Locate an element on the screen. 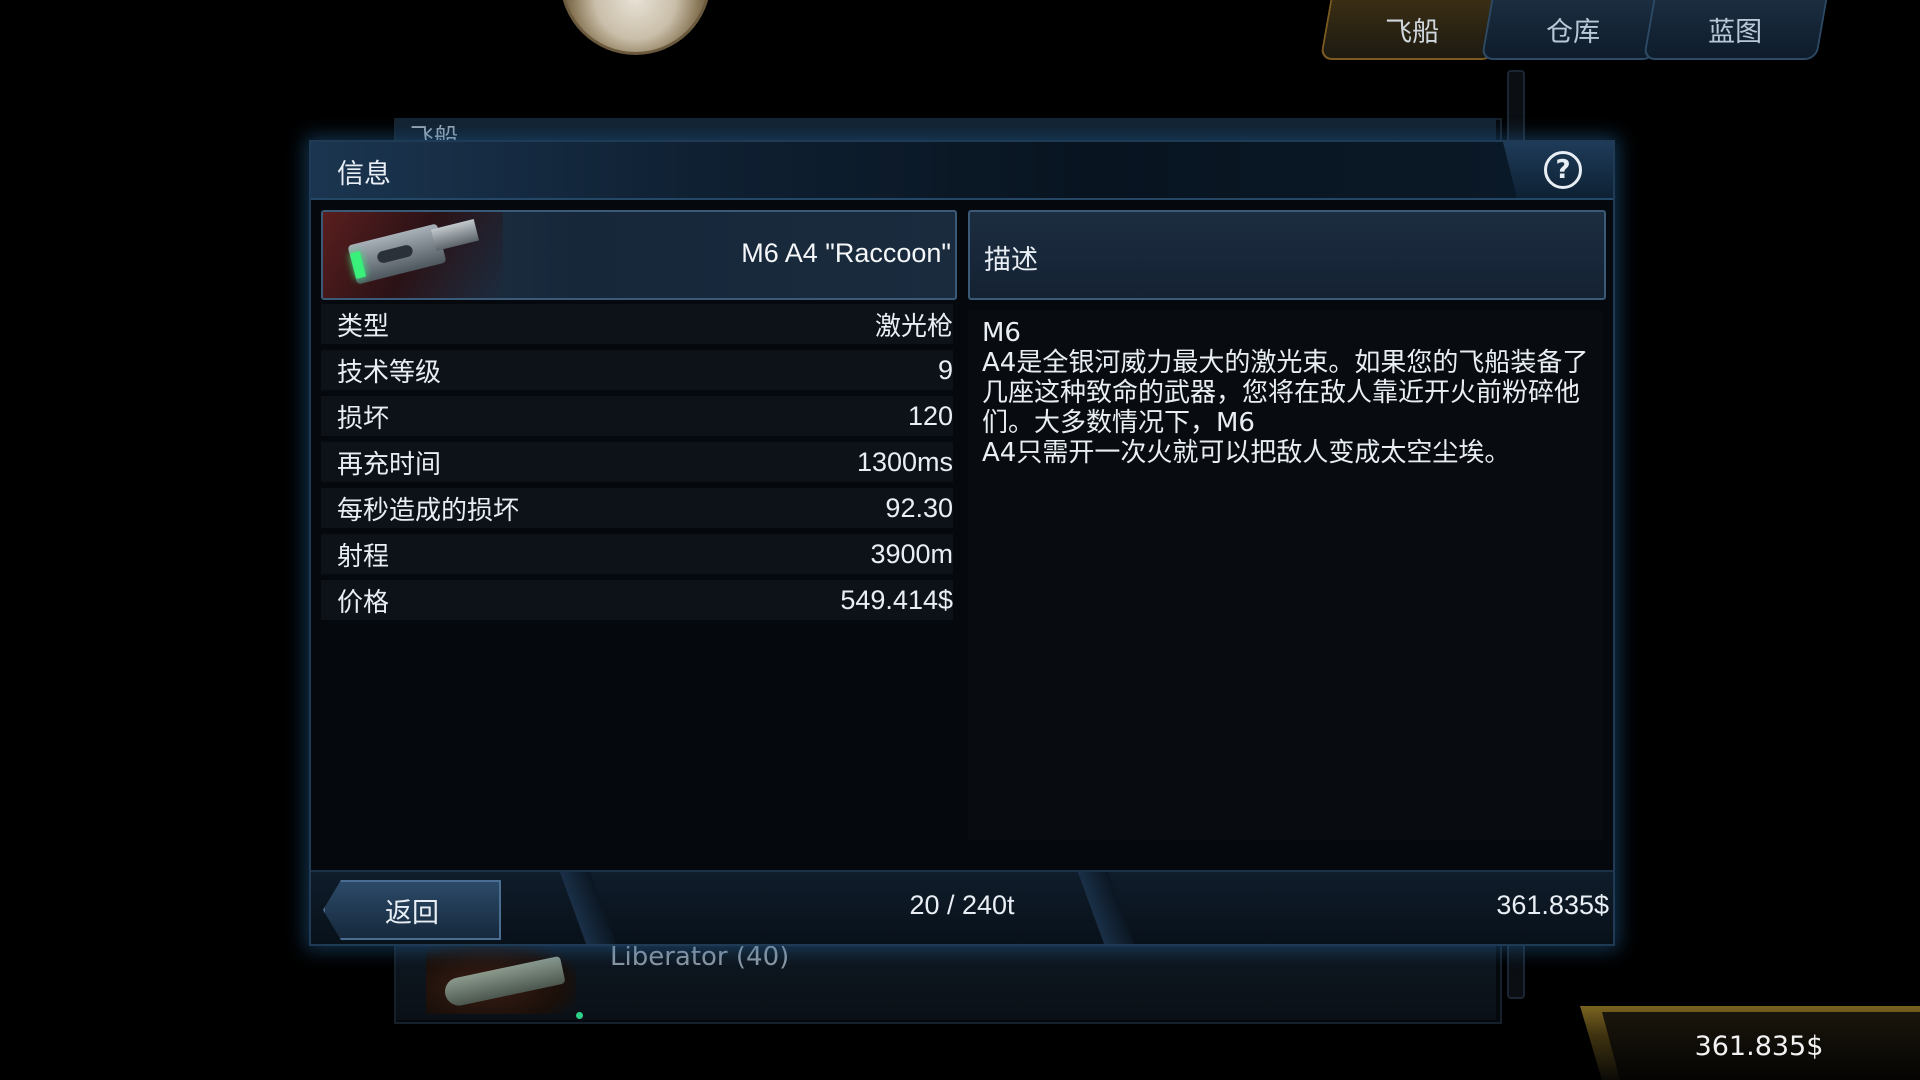 This screenshot has height=1080, width=1920. tab-blueprints: 蓝图 is located at coordinates (1735, 30).